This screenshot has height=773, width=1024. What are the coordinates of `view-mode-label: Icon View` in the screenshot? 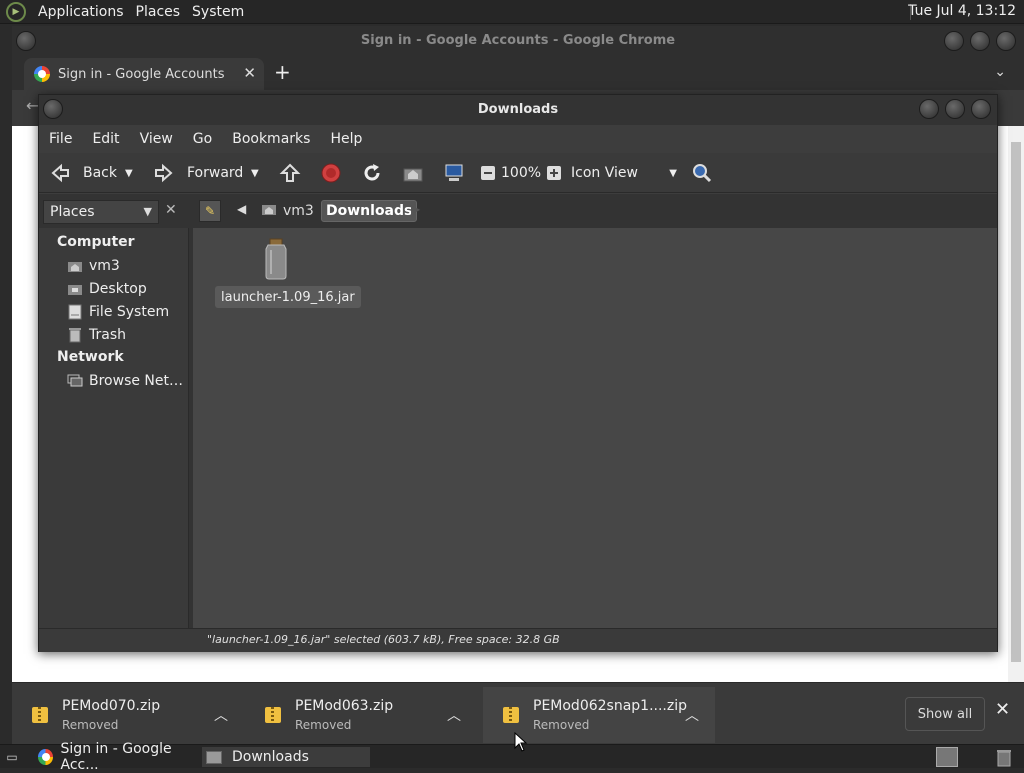 It's located at (604, 173).